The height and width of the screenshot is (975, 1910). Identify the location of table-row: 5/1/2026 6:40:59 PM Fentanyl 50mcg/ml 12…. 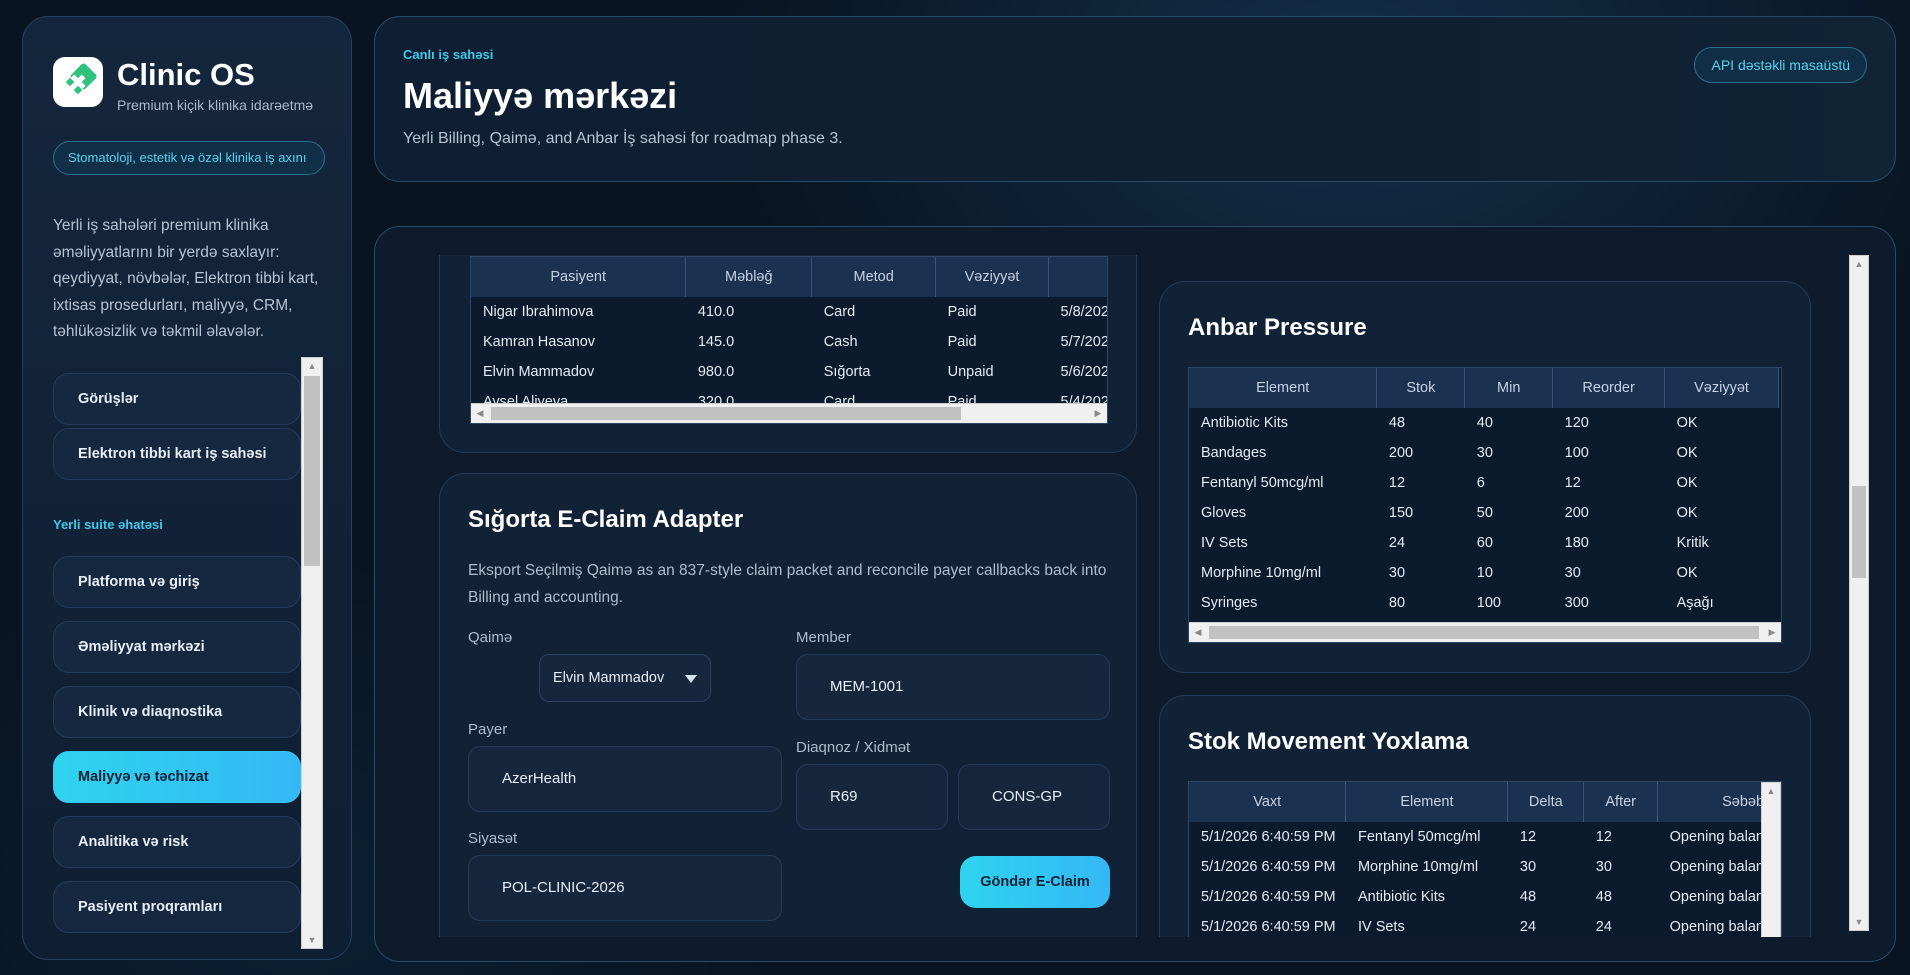
(1485, 837).